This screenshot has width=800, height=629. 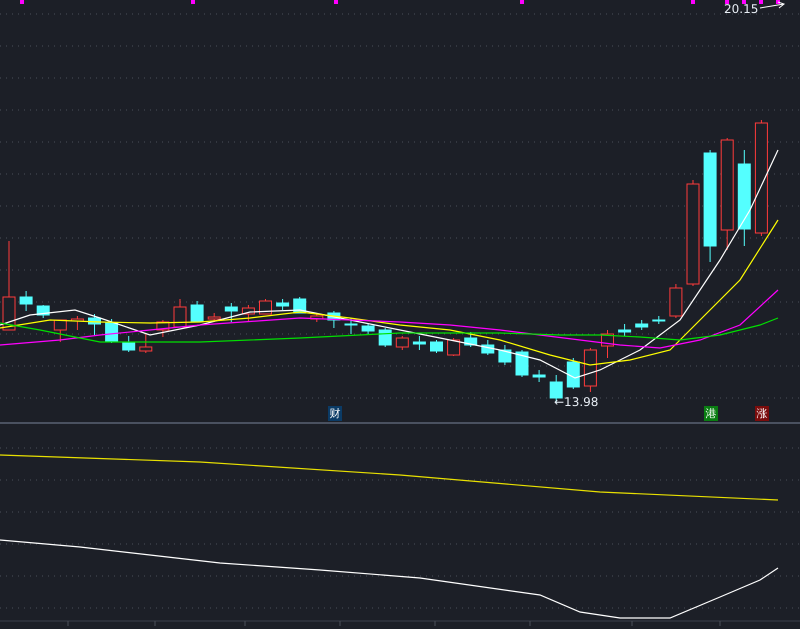 I want to click on event-marker: 涨, so click(x=762, y=413).